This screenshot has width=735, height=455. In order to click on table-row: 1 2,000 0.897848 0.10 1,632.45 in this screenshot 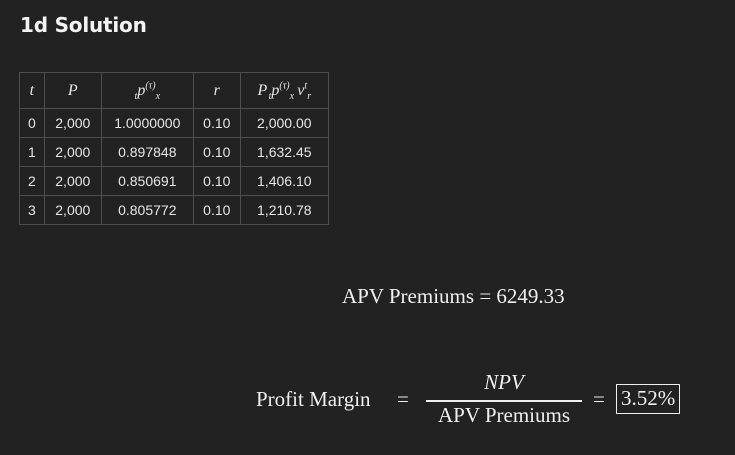, I will do `click(174, 152)`.